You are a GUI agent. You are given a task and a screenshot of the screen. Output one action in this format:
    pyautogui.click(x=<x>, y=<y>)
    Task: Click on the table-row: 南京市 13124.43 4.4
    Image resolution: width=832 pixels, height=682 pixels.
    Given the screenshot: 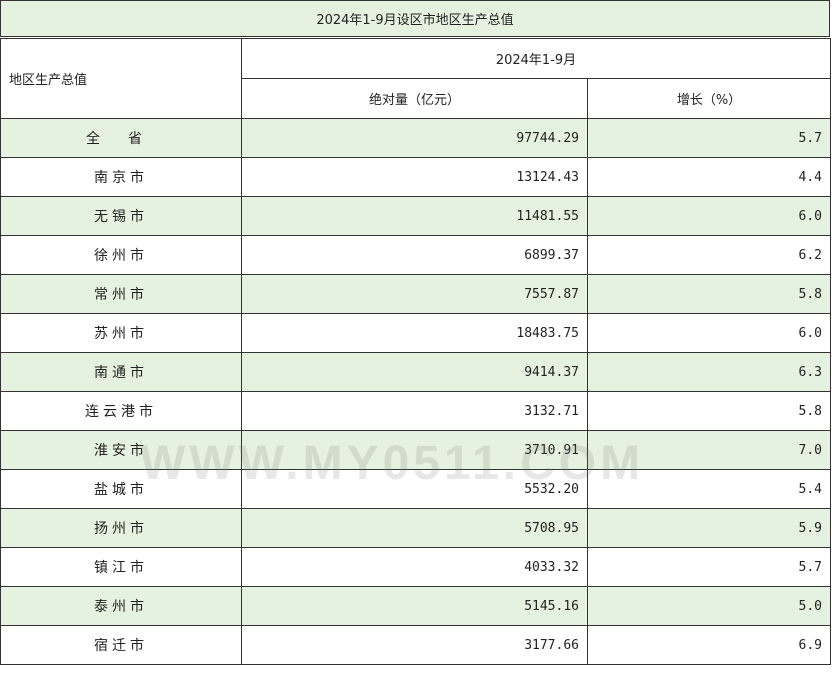 What is the action you would take?
    pyautogui.click(x=416, y=177)
    